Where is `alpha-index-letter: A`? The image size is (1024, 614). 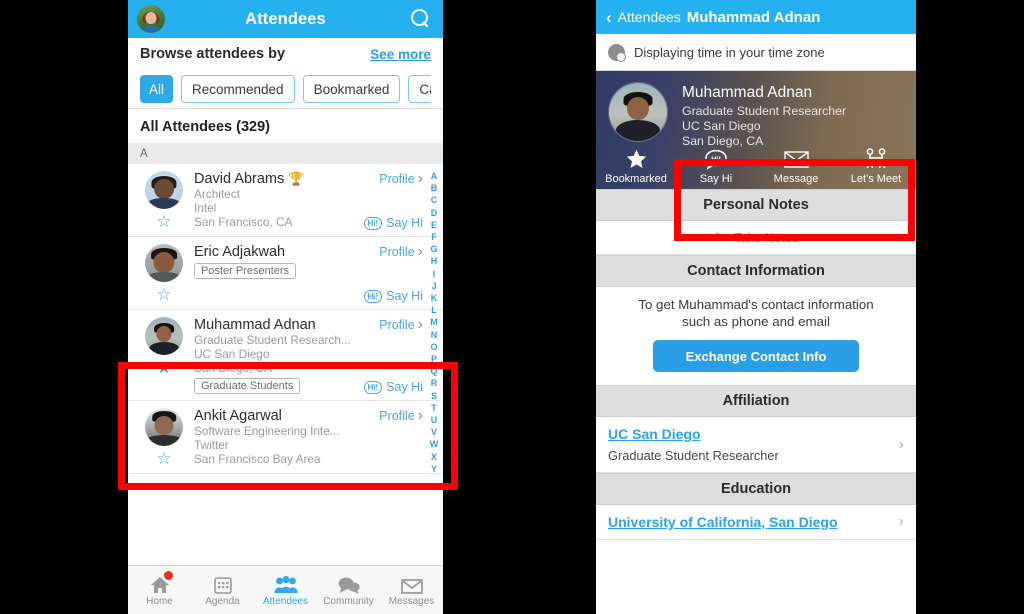
alpha-index-letter: A is located at coordinates (434, 176).